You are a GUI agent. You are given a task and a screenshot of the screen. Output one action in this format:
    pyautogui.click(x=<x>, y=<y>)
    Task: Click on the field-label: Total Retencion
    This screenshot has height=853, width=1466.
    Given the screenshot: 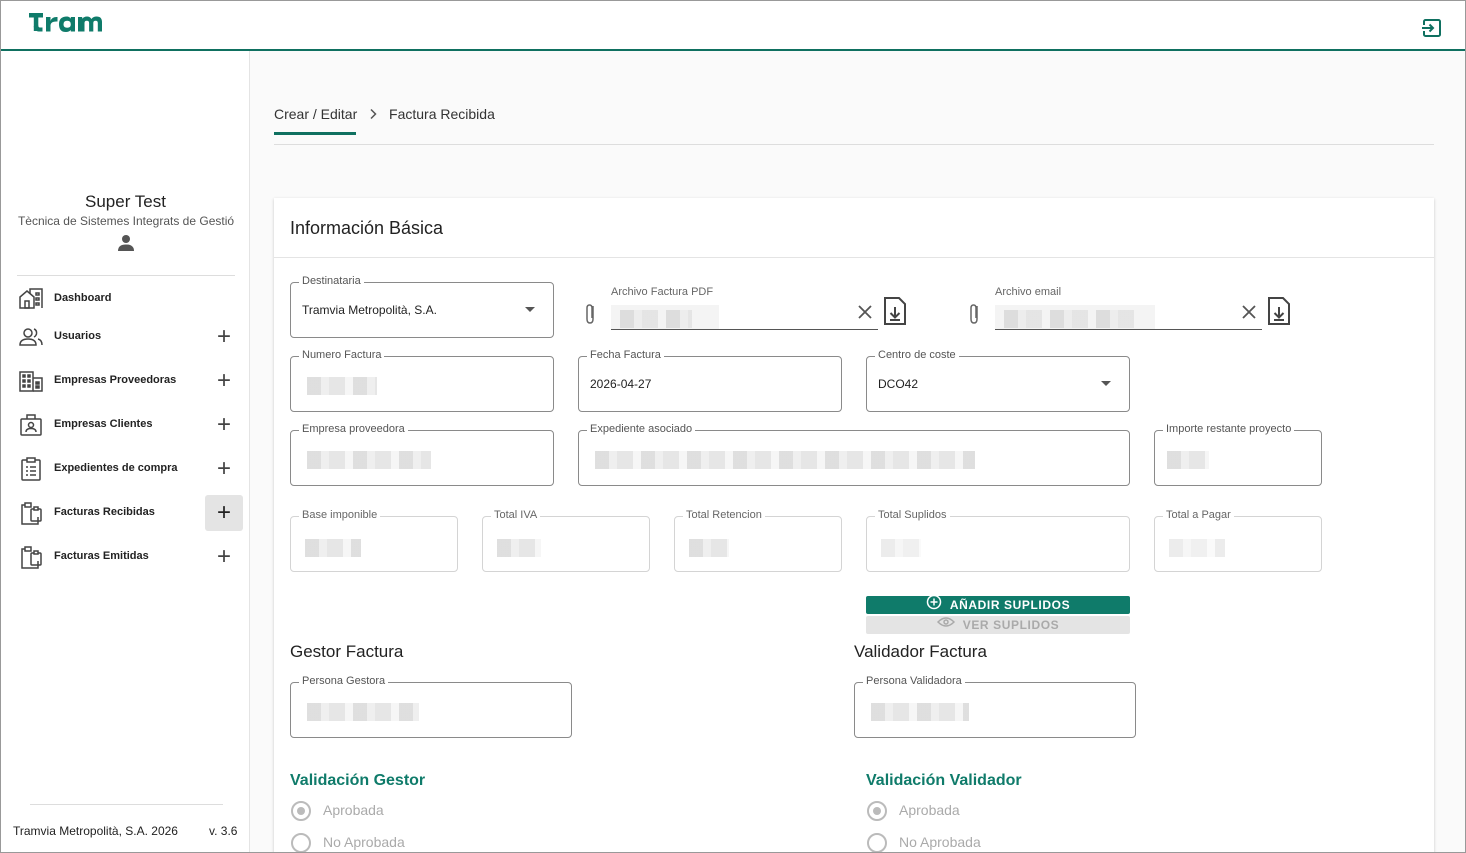 What is the action you would take?
    pyautogui.click(x=724, y=515)
    